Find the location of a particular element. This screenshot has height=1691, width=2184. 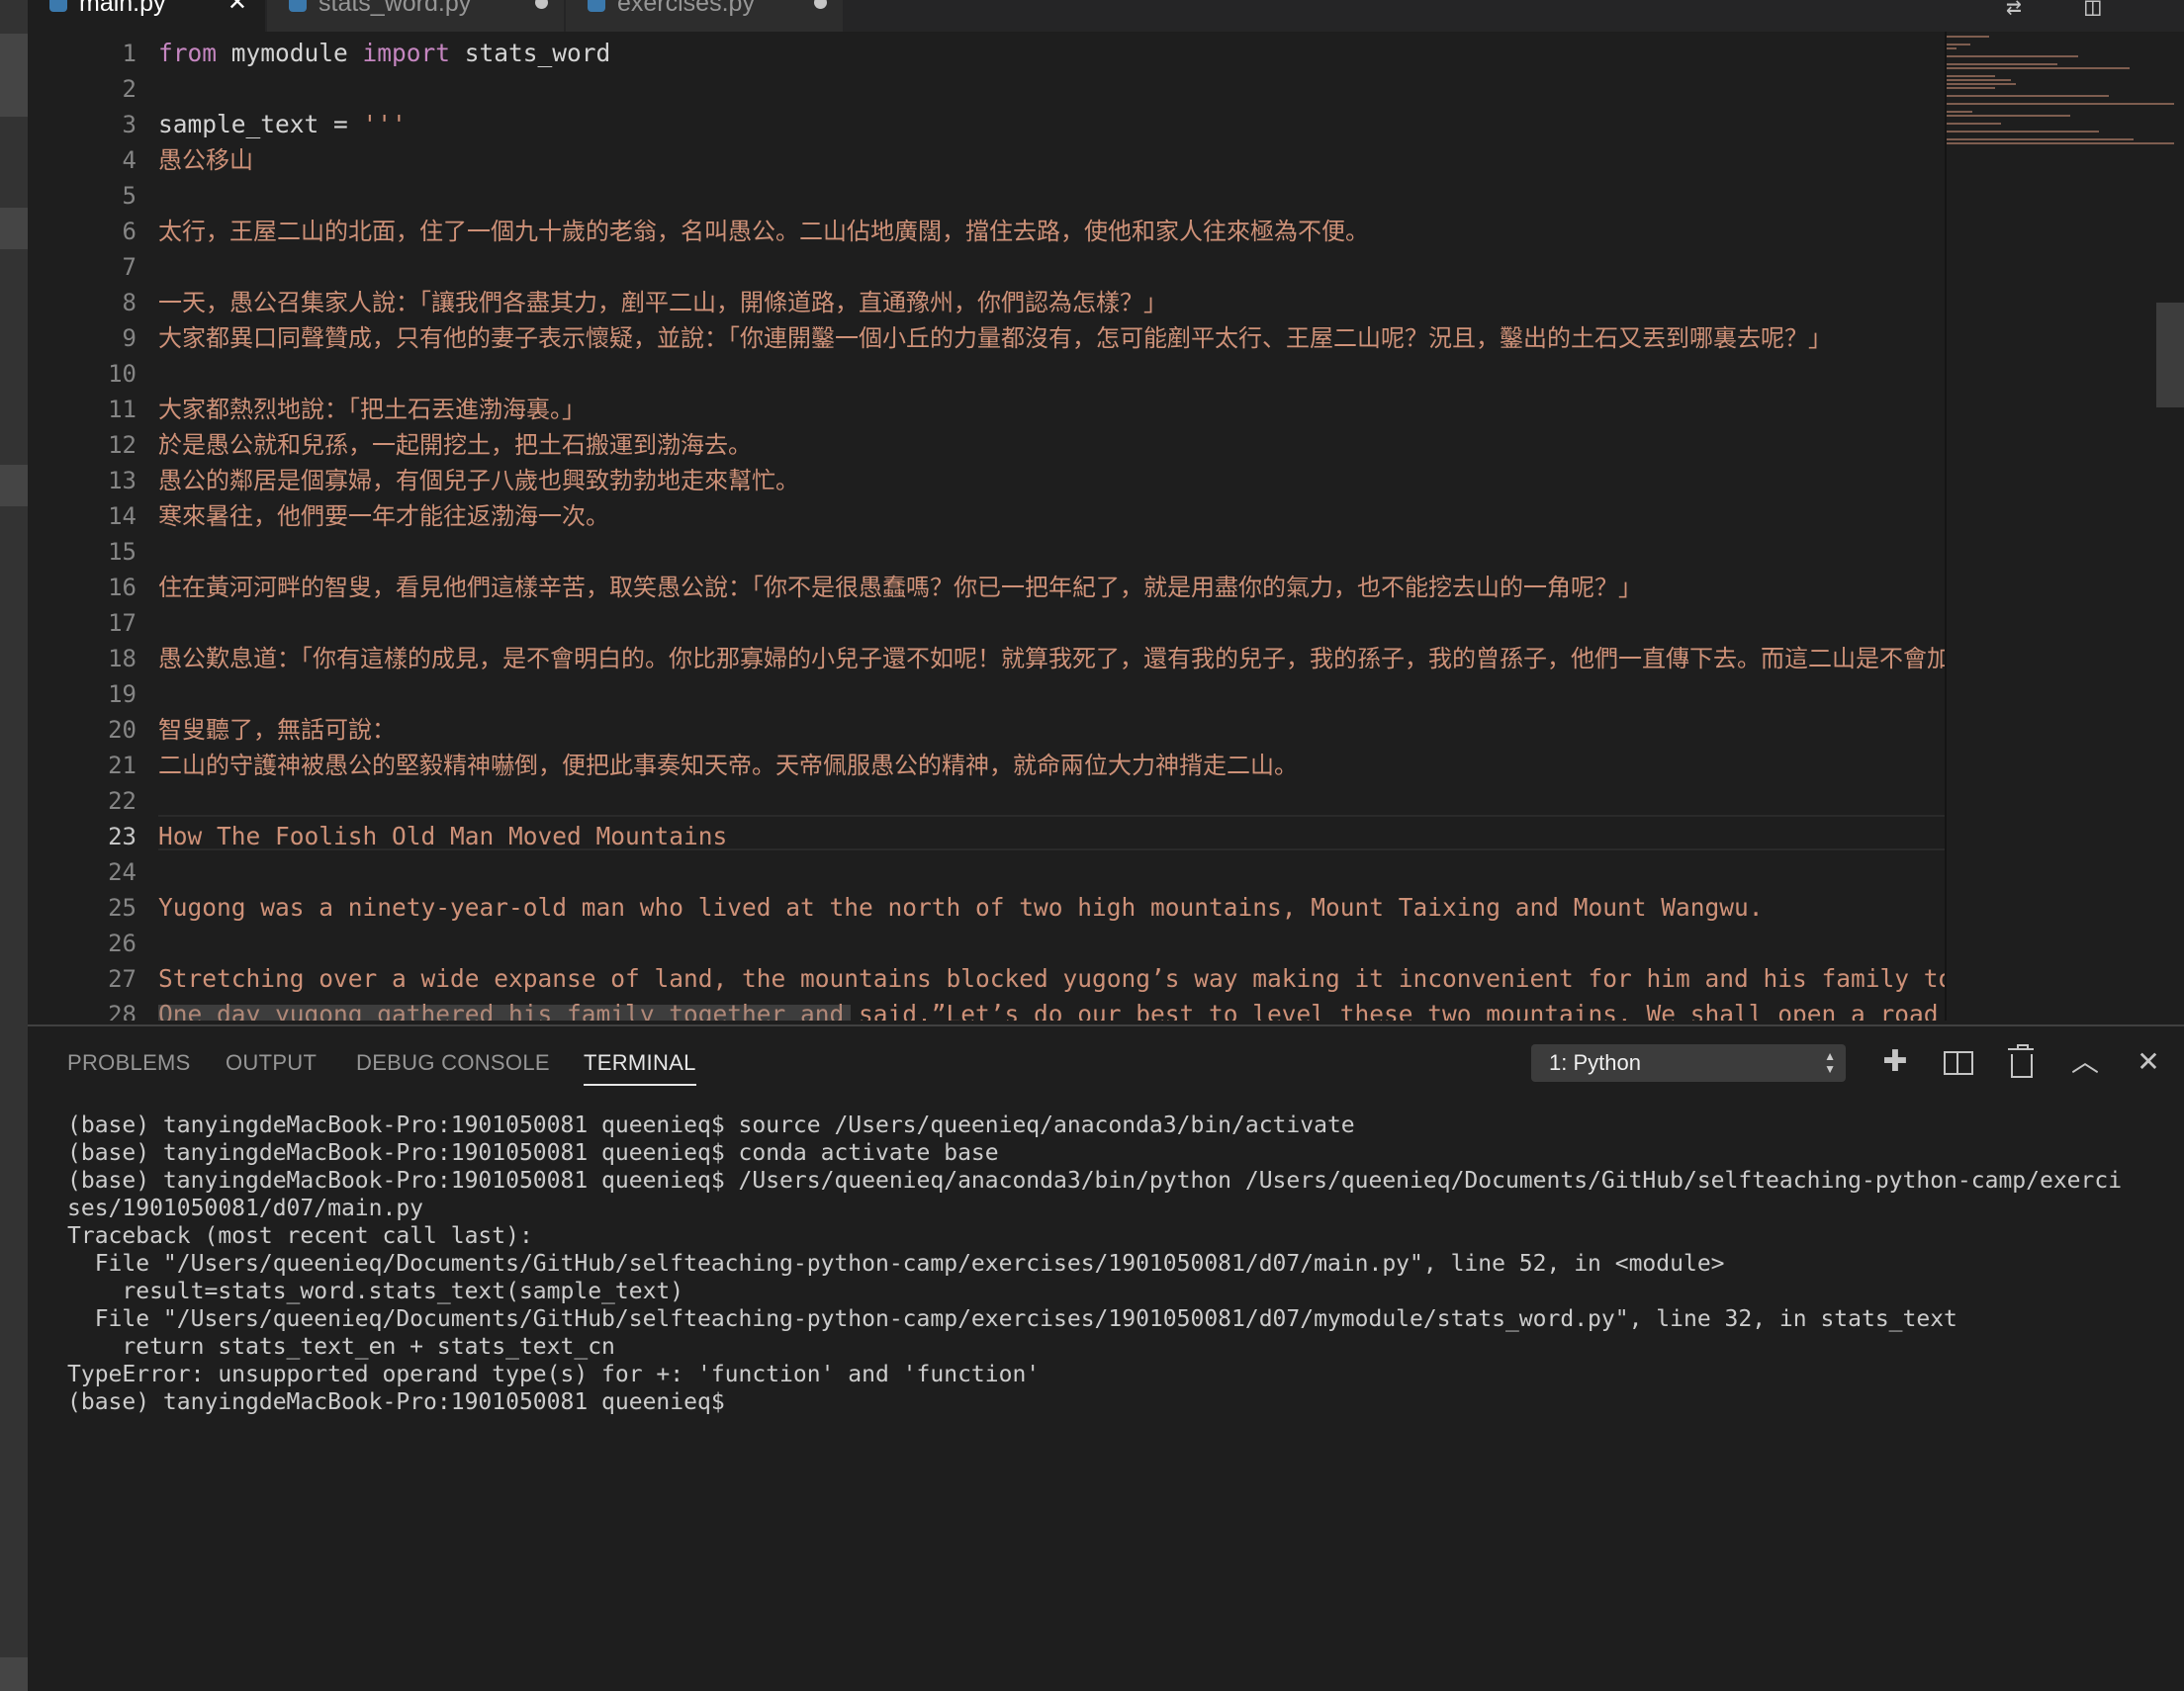

terminal-select: 1: Python ▲ ▼ is located at coordinates (1688, 1063).